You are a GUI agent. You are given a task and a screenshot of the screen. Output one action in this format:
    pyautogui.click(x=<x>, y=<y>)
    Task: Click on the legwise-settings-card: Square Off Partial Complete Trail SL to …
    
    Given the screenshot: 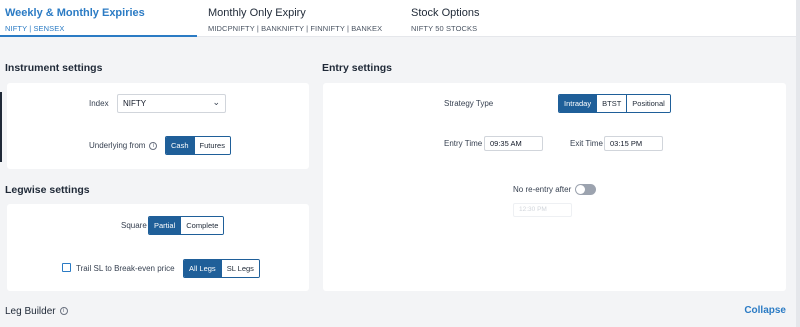 What is the action you would take?
    pyautogui.click(x=158, y=247)
    